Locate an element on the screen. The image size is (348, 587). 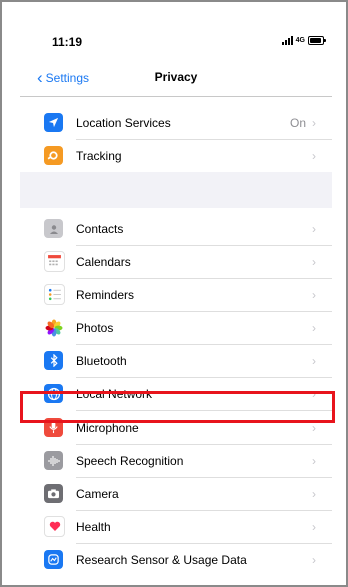
row-speech-recognition: Speech Recognition › is located at coordinates (176, 460).